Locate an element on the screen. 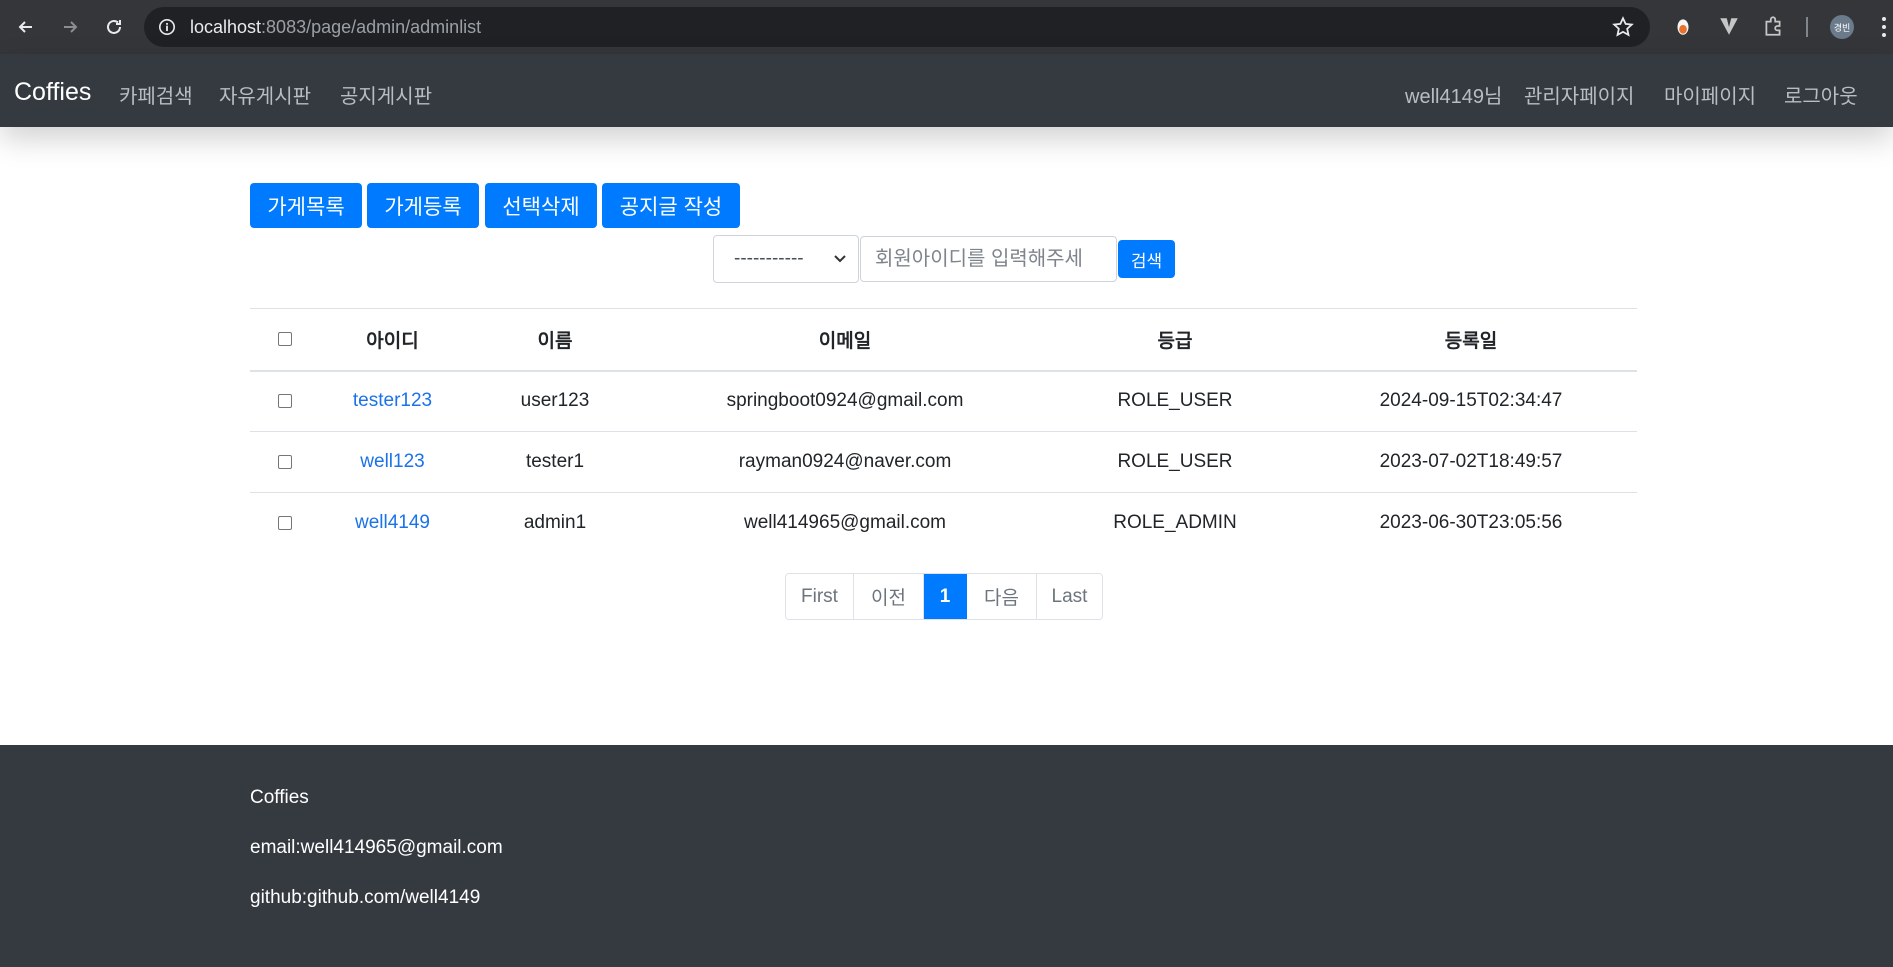 This screenshot has width=1893, height=967. page-current: 1 is located at coordinates (945, 596).